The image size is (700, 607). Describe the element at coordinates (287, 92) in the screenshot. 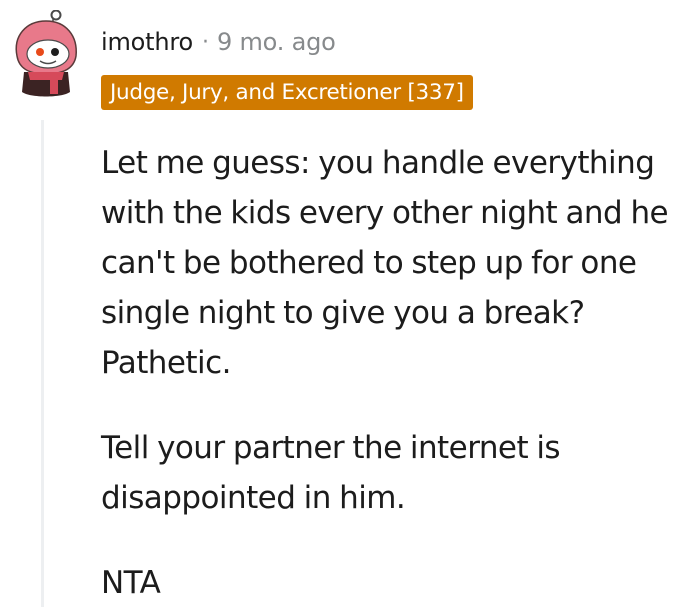

I see `user-flair: Judge, Jury, and Excretioner [337]` at that location.